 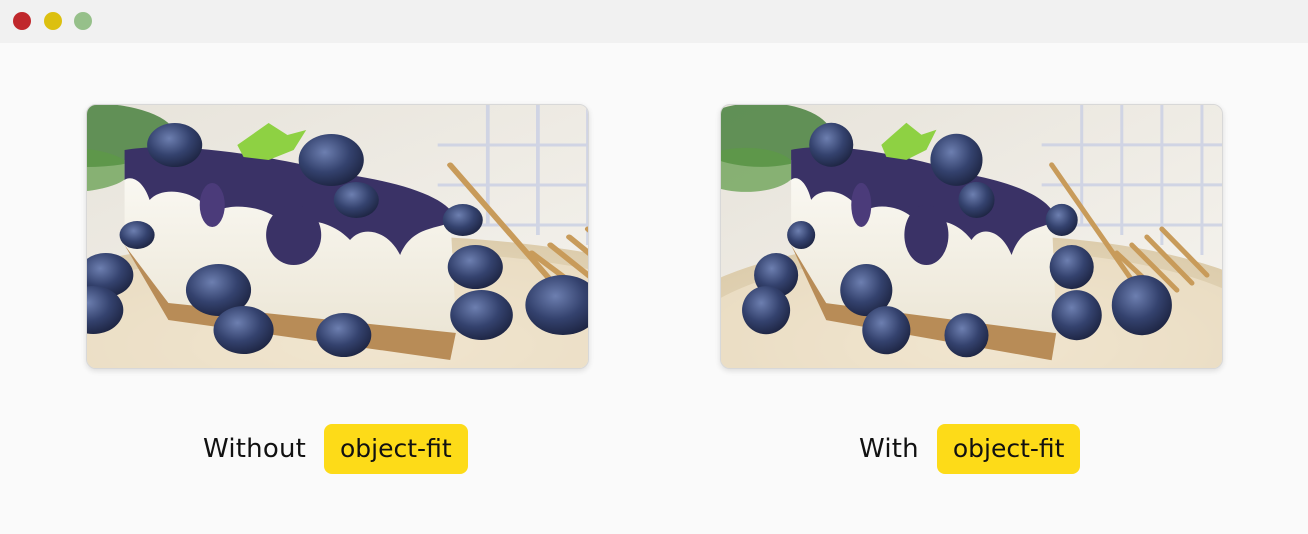 I want to click on without-caption: Without object-fit, so click(x=335, y=449).